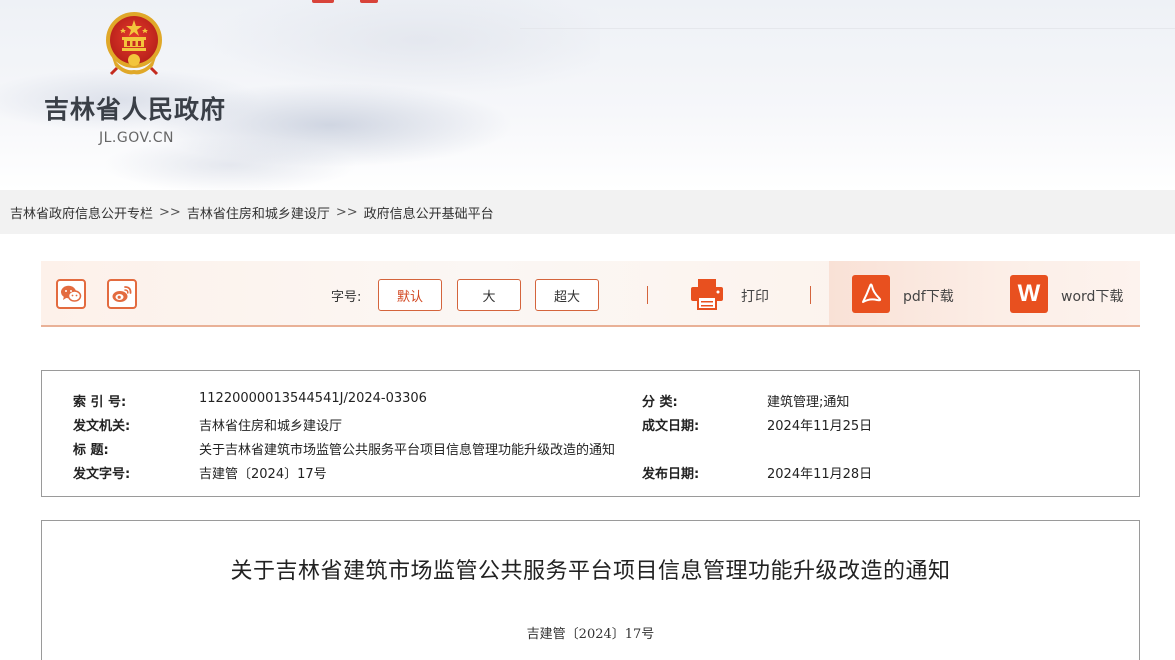 This screenshot has height=660, width=1175. What do you see at coordinates (1092, 296) in the screenshot?
I see `word-download-label: word下载` at bounding box center [1092, 296].